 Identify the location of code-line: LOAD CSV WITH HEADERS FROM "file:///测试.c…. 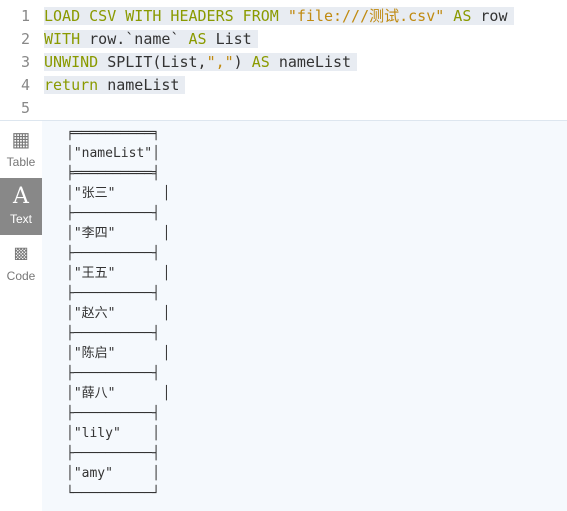
(279, 16).